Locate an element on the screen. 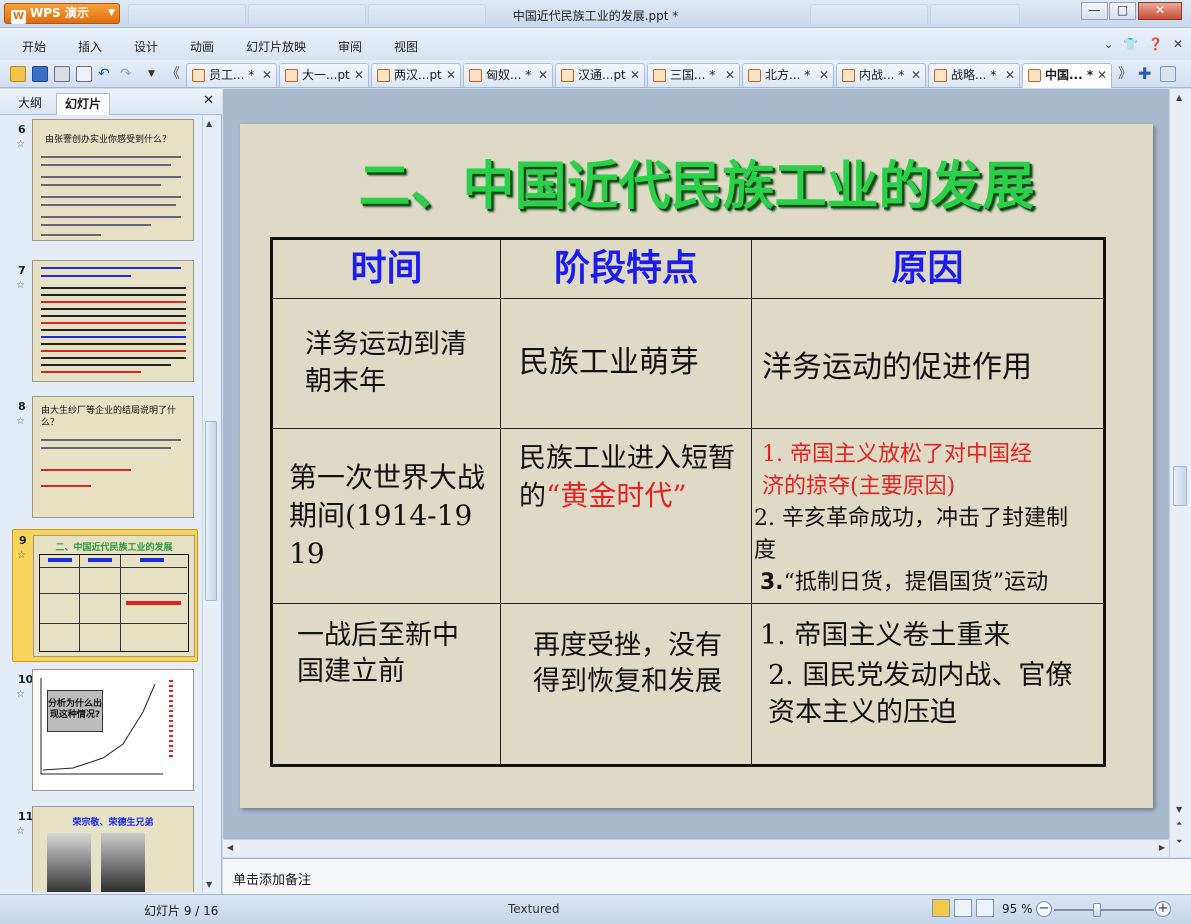 The width and height of the screenshot is (1191, 924). notes-pane: 单击添加备注 is located at coordinates (707, 876).